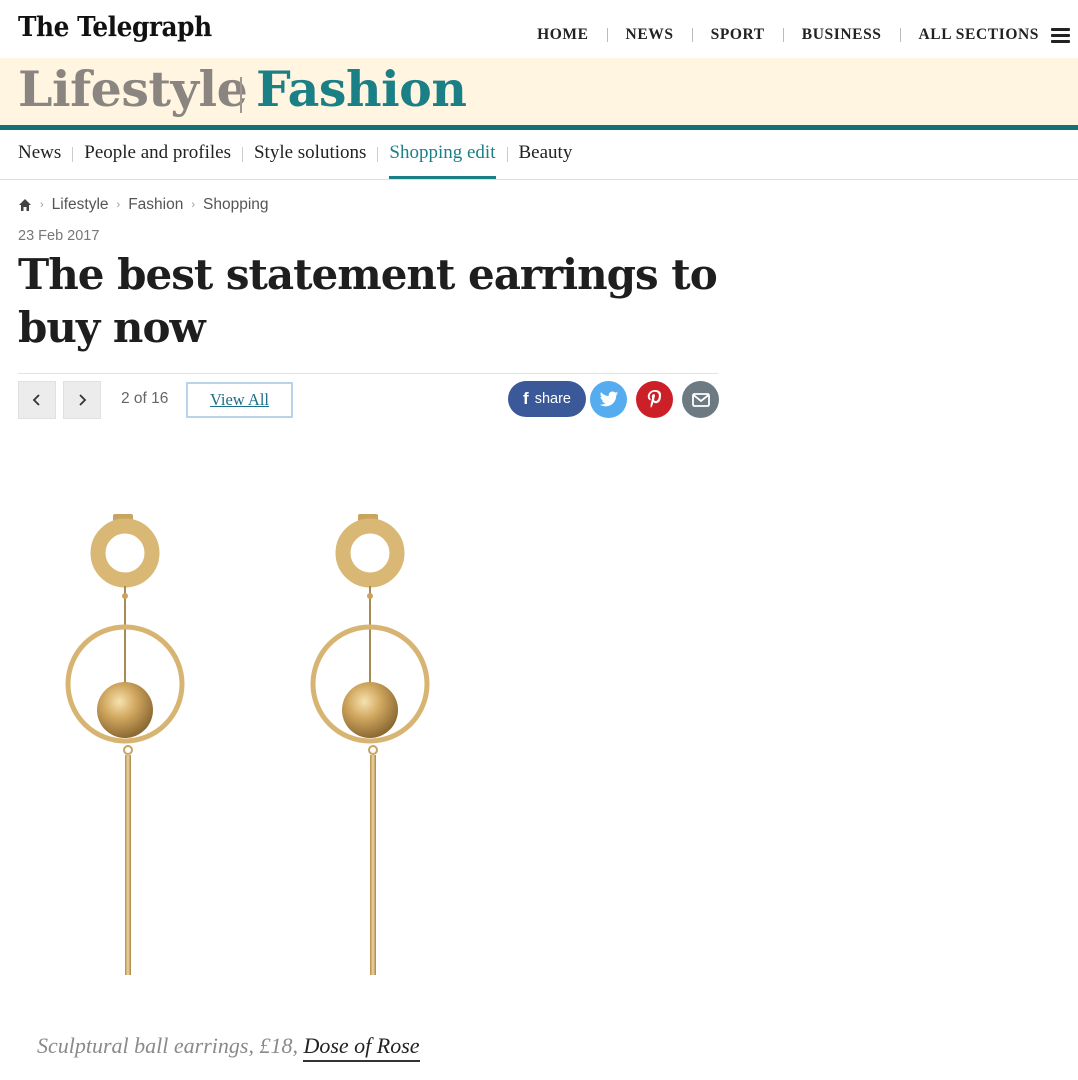  I want to click on top-nav-all-sections: ALL SECTIONS, so click(979, 35).